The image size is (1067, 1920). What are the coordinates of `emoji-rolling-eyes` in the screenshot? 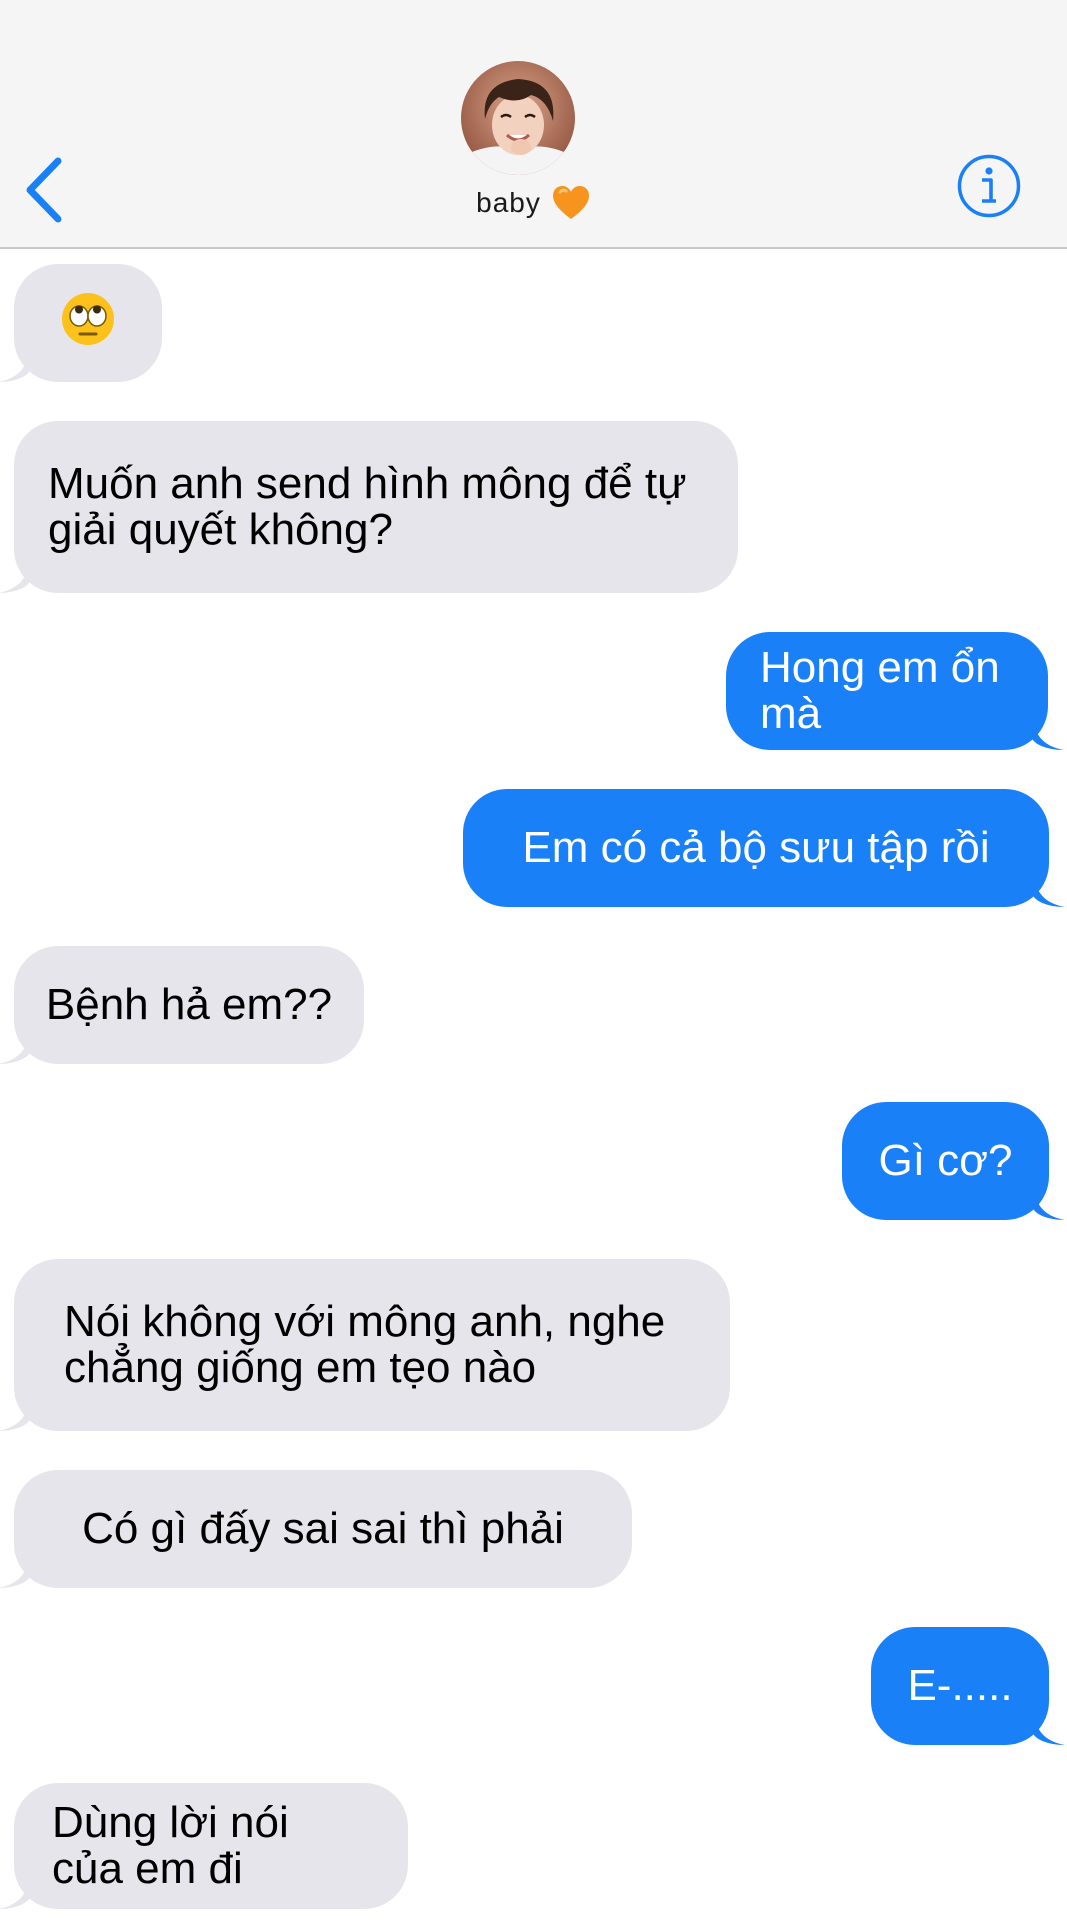 It's located at (88, 323).